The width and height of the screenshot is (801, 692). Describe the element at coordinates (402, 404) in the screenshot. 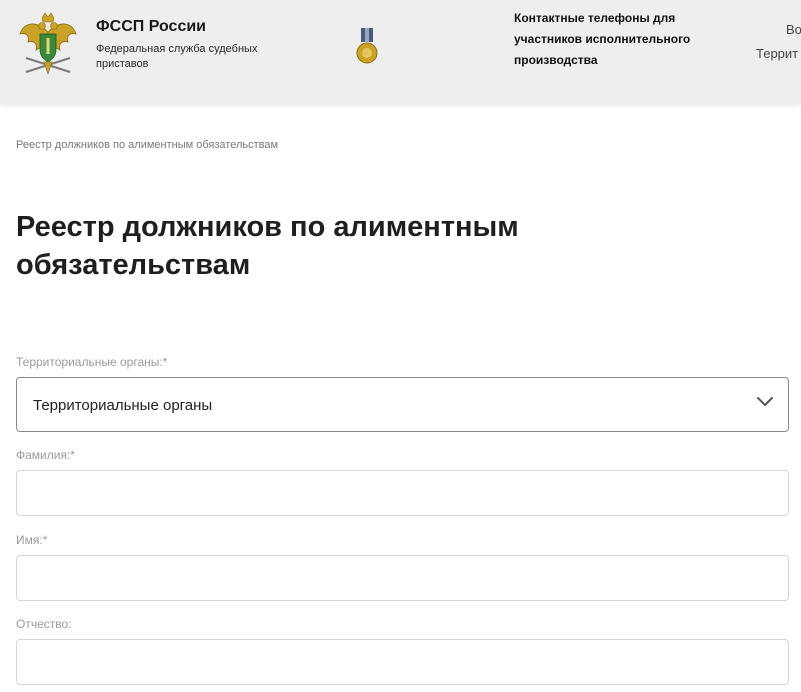

I see `territorial-select: Территориальные органы` at that location.